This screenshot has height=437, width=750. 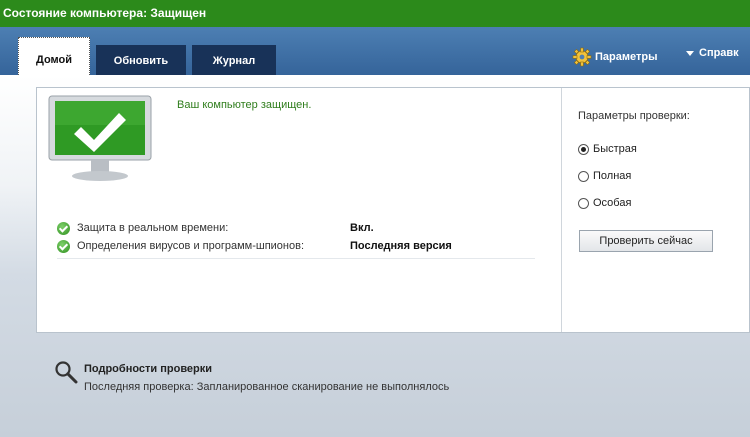 What do you see at coordinates (646, 241) in the screenshot?
I see `scan-now-button: Проверить сейчас` at bounding box center [646, 241].